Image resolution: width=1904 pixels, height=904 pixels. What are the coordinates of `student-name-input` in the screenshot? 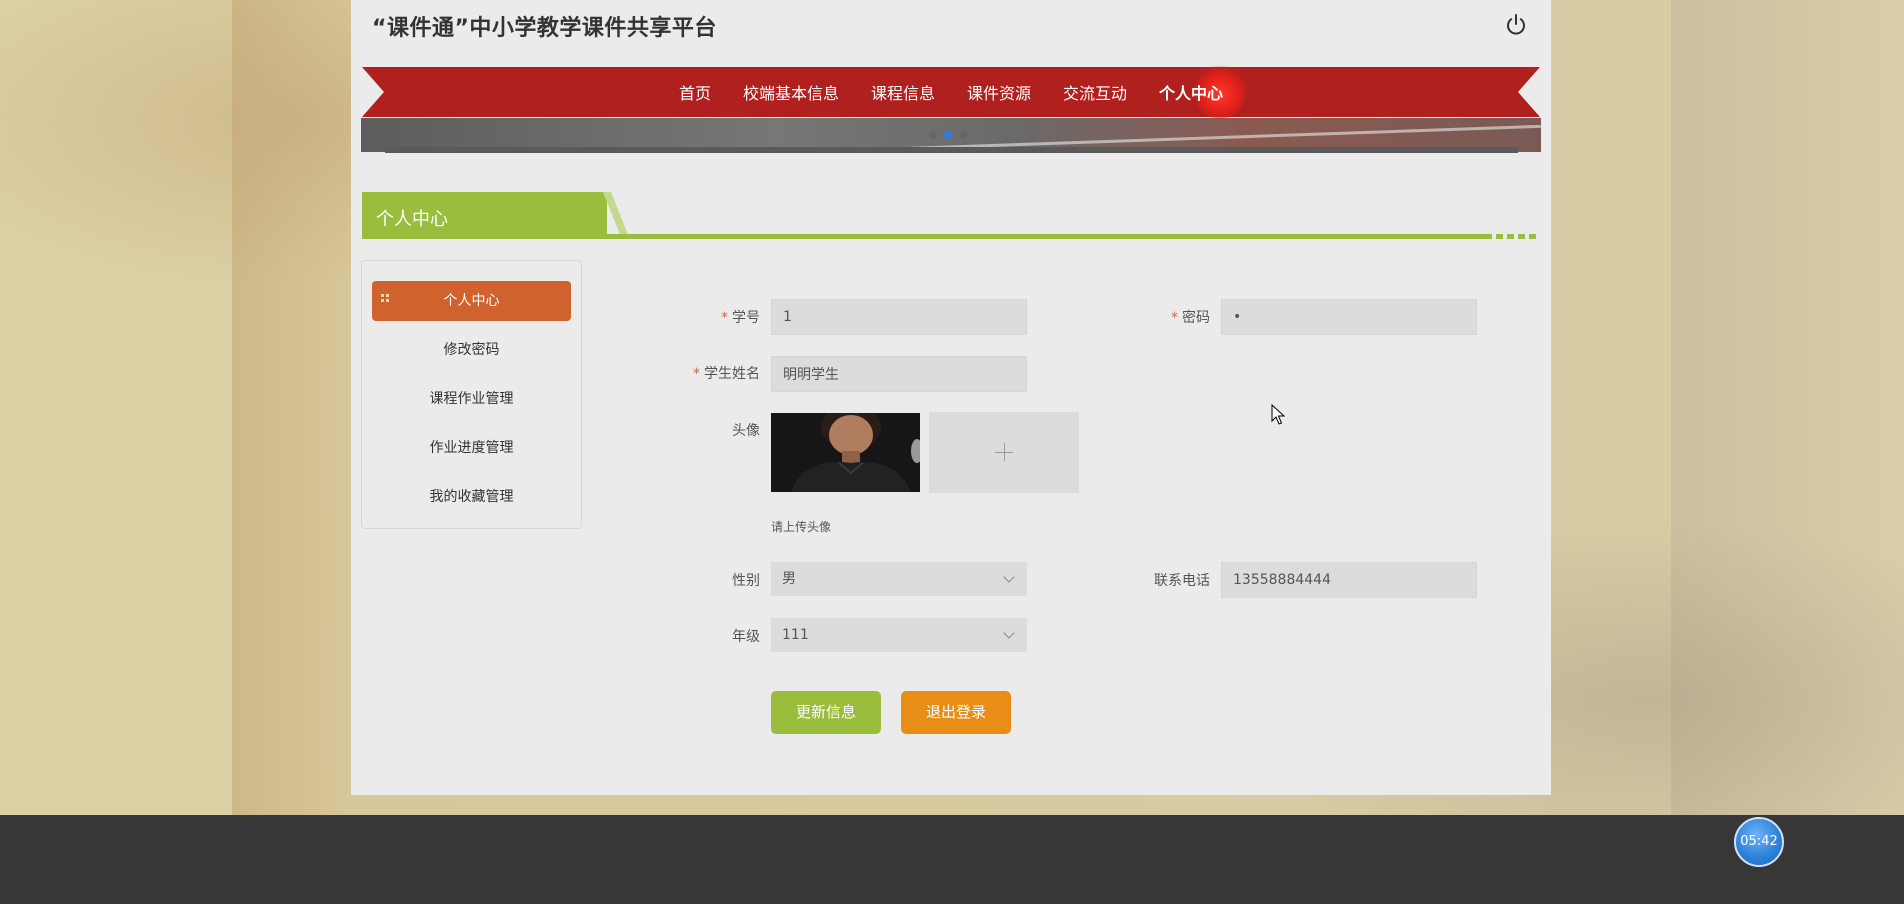 It's located at (899, 374).